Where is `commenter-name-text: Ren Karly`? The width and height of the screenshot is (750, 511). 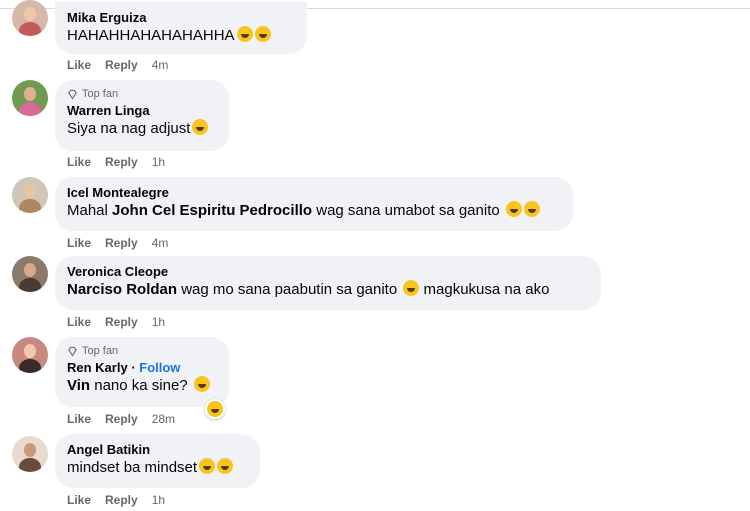 commenter-name-text: Ren Karly is located at coordinates (97, 367).